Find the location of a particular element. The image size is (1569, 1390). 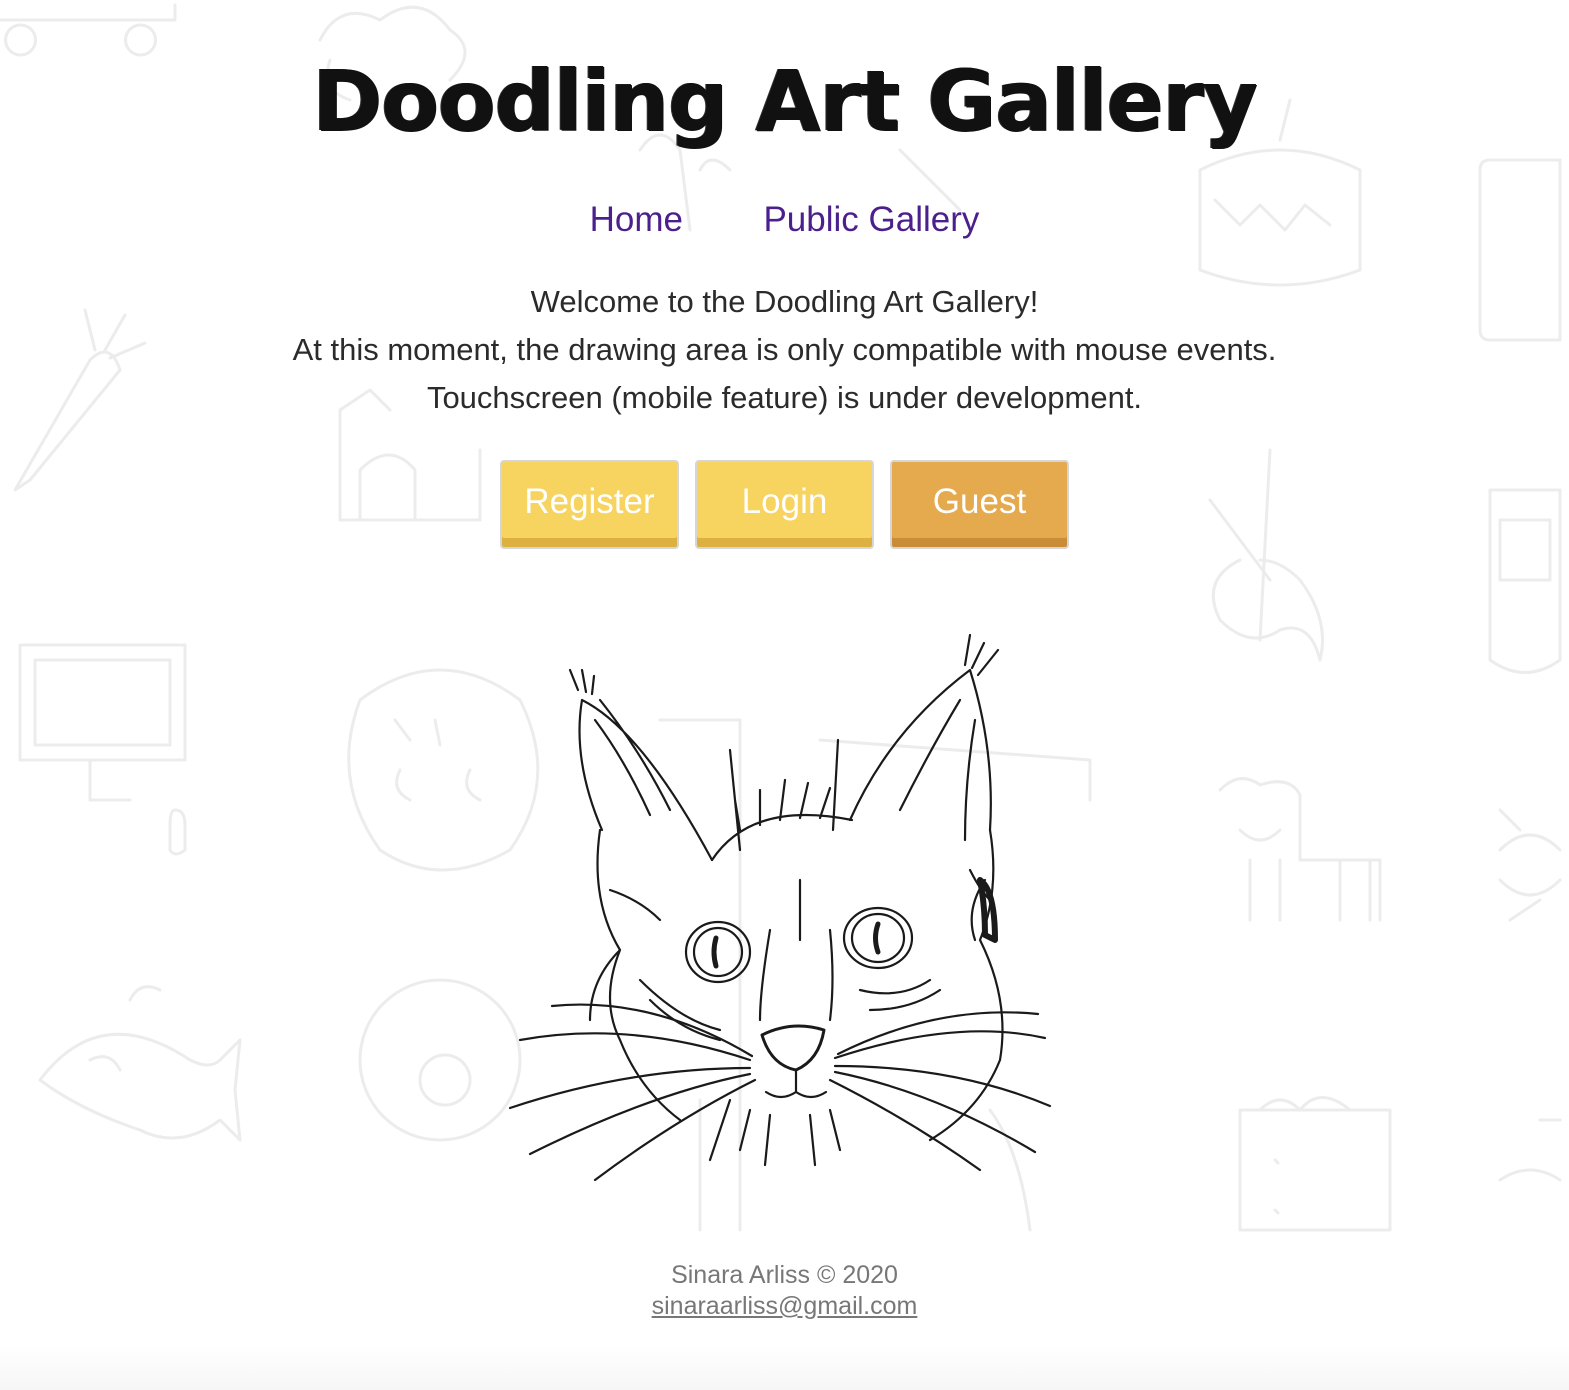

main-nav: Home Public Gallery is located at coordinates (784, 220).